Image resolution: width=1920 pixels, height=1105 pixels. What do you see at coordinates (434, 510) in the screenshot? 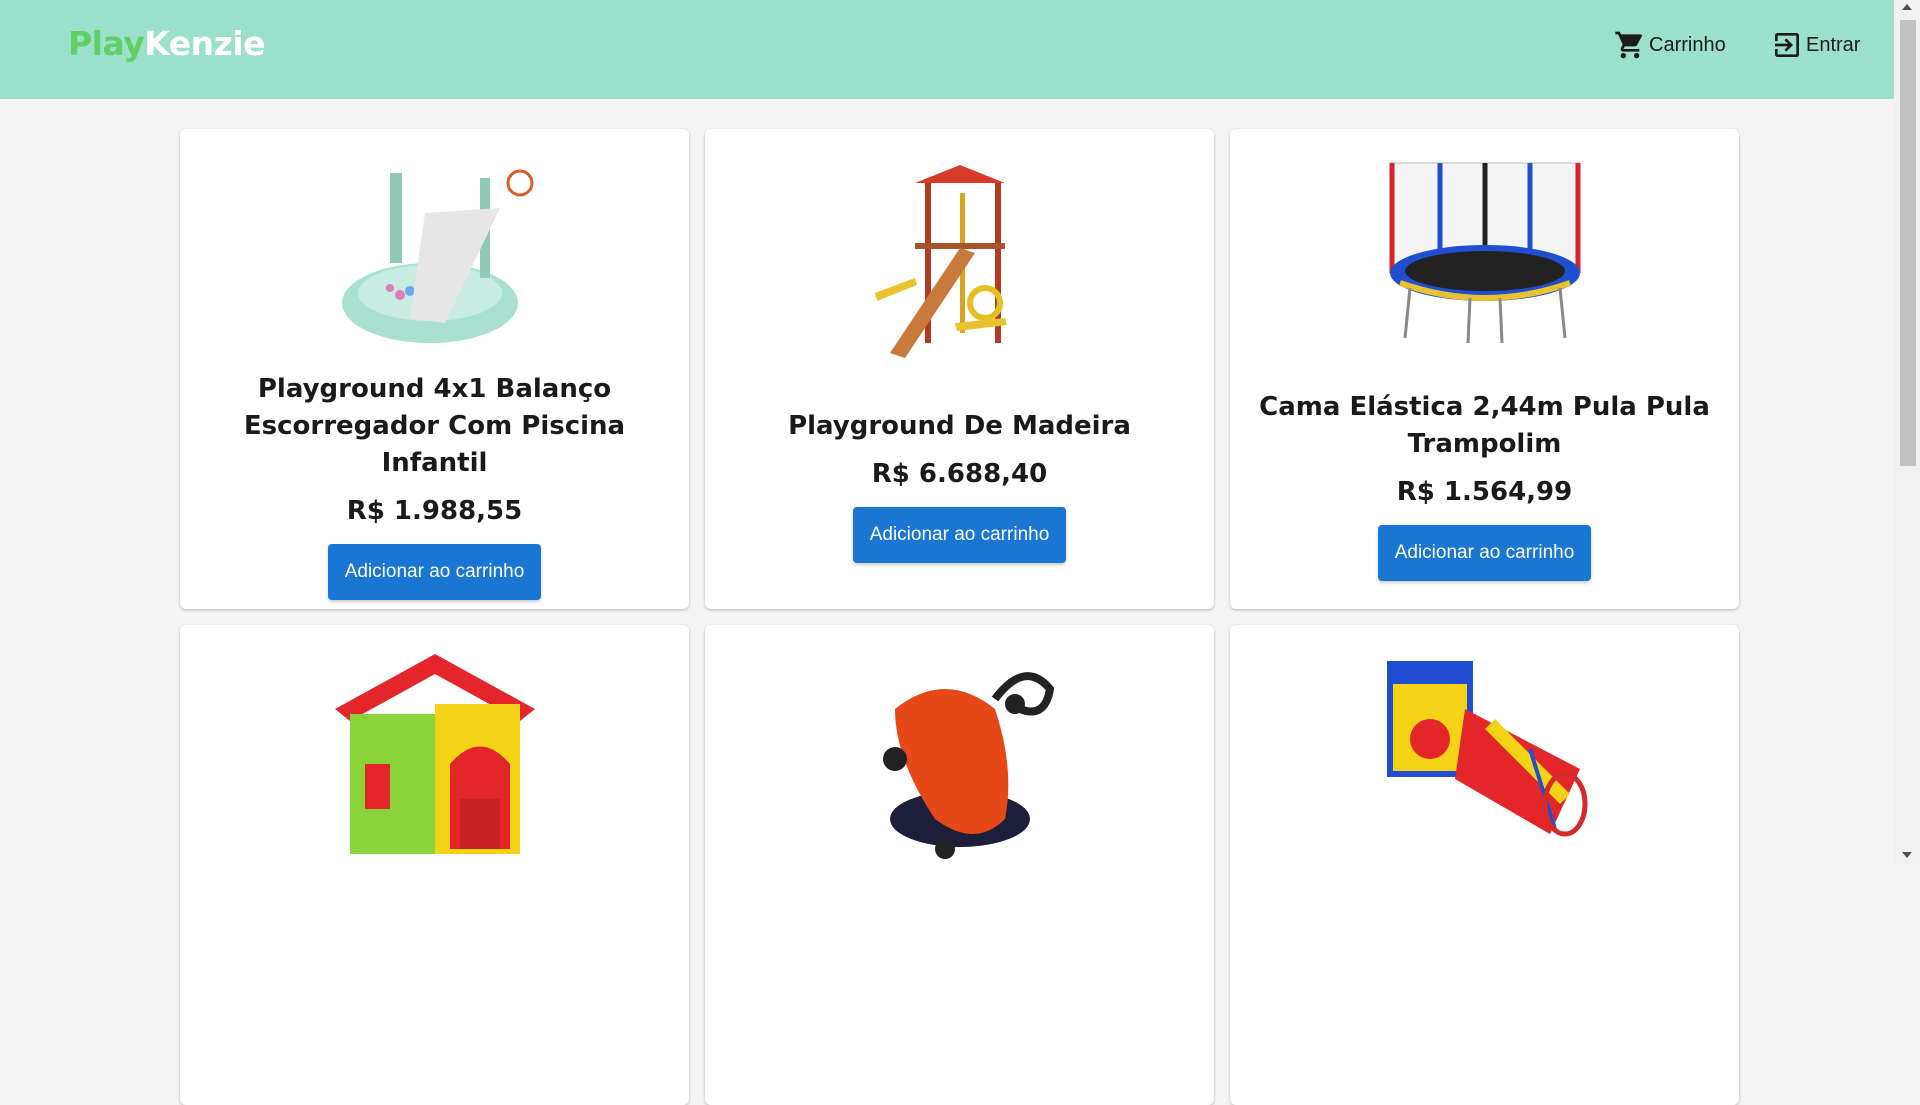
I see `product-price: R$ 1.988,55` at bounding box center [434, 510].